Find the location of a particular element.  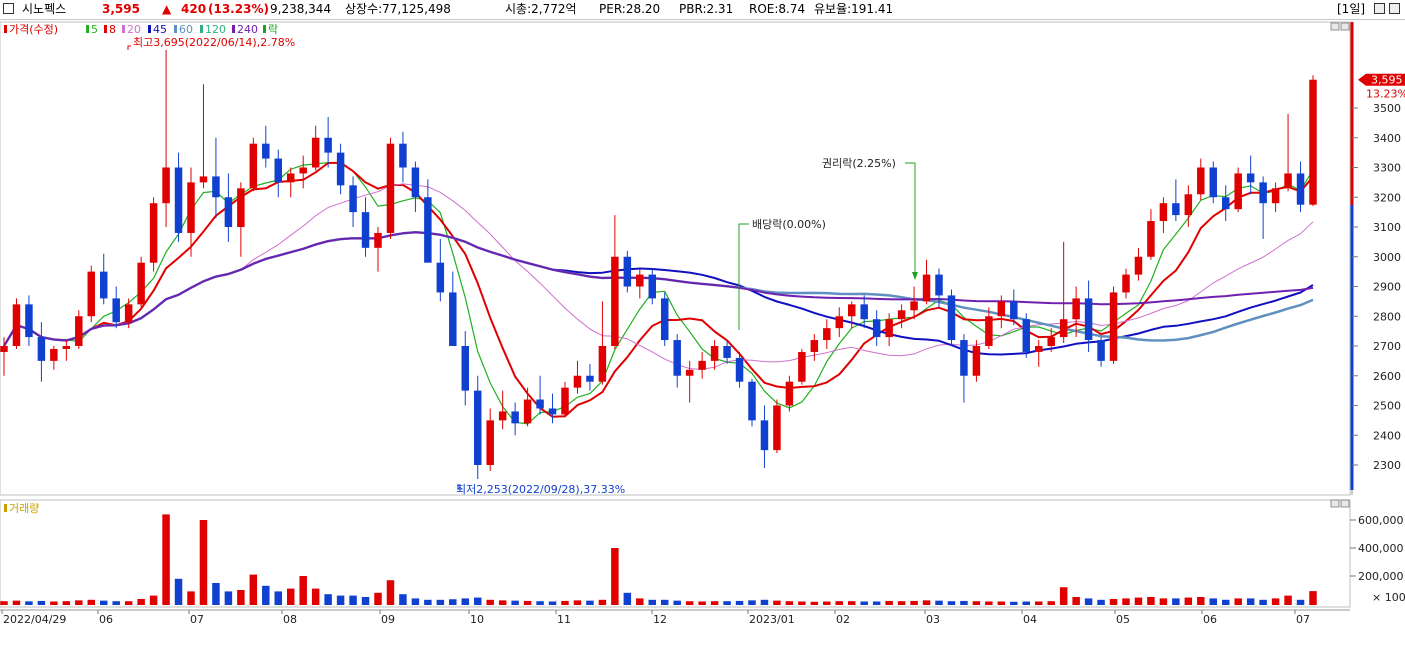

x-tick-label: 07 is located at coordinates (1303, 619).